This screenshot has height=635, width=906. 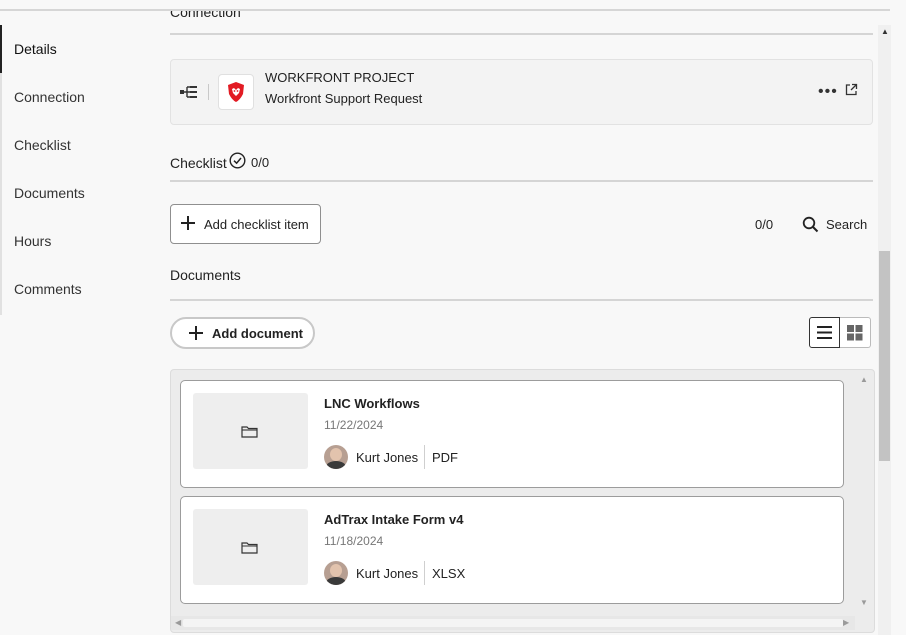 I want to click on workfront-logo, so click(x=236, y=92).